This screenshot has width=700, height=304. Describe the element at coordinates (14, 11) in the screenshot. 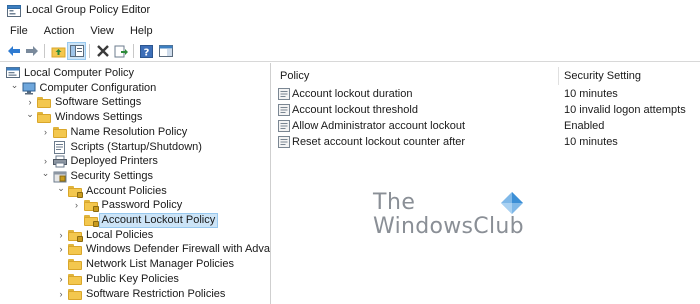

I see `group-policy-icon` at that location.